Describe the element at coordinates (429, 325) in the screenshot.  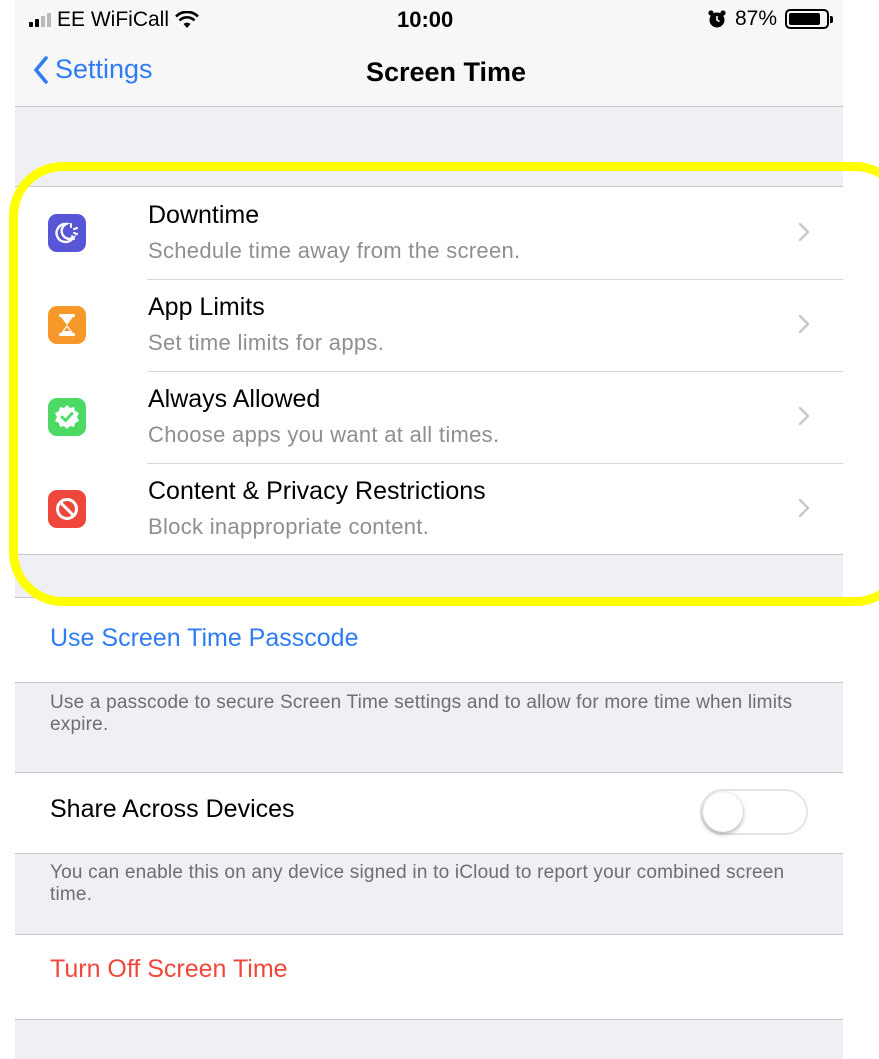
I see `menu-item-app-limits: App Limits Set time limits for apps.` at that location.